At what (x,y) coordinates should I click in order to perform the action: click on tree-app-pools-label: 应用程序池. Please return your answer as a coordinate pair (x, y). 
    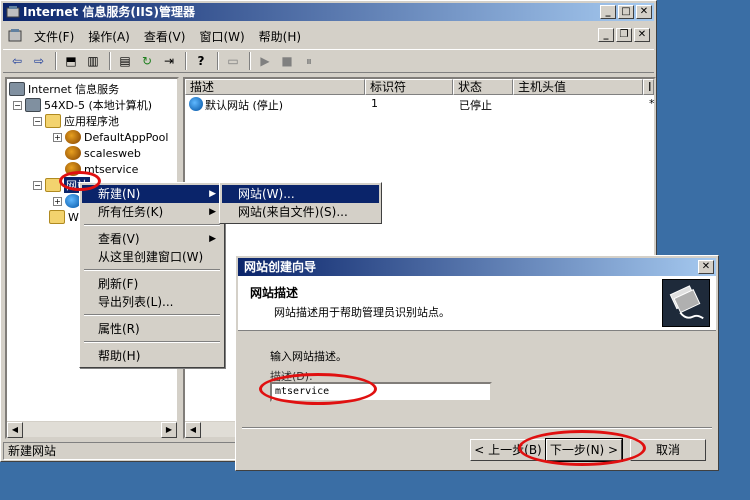
    Looking at the image, I should click on (91, 121).